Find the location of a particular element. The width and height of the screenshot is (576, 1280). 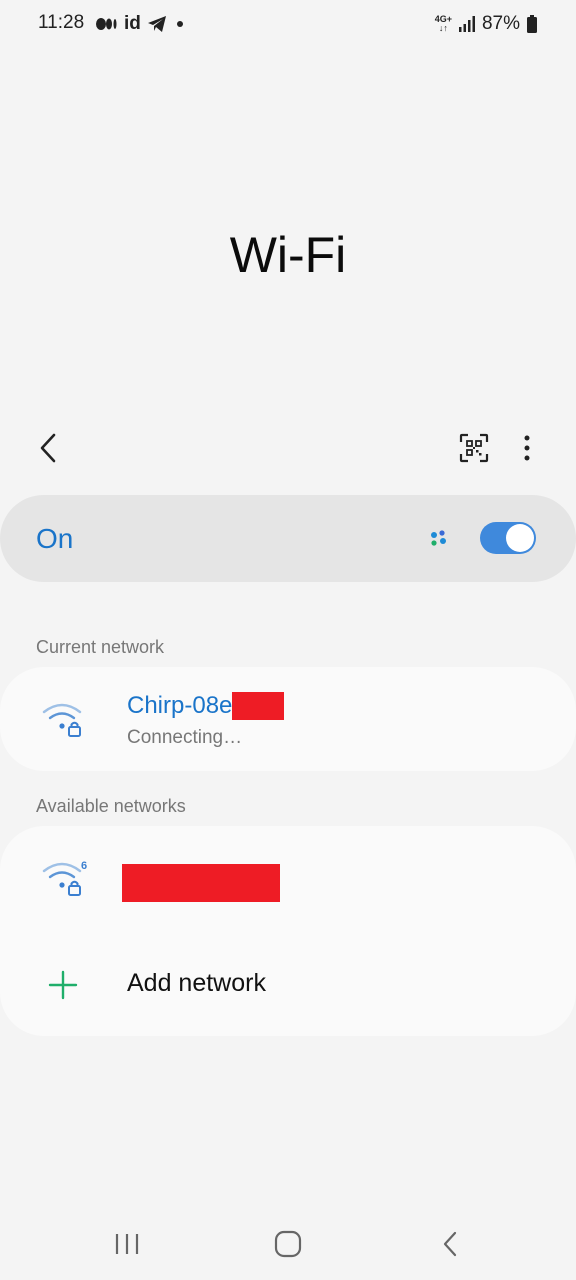

recents-icon is located at coordinates (127, 1244).